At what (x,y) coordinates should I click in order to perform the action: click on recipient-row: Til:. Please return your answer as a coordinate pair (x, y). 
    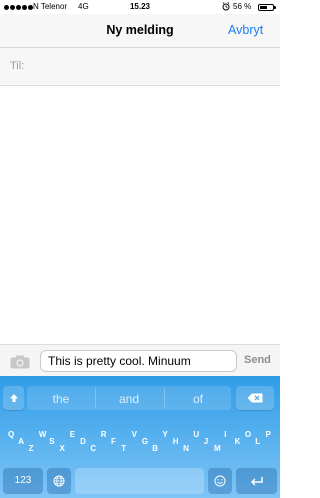
    Looking at the image, I should click on (140, 67).